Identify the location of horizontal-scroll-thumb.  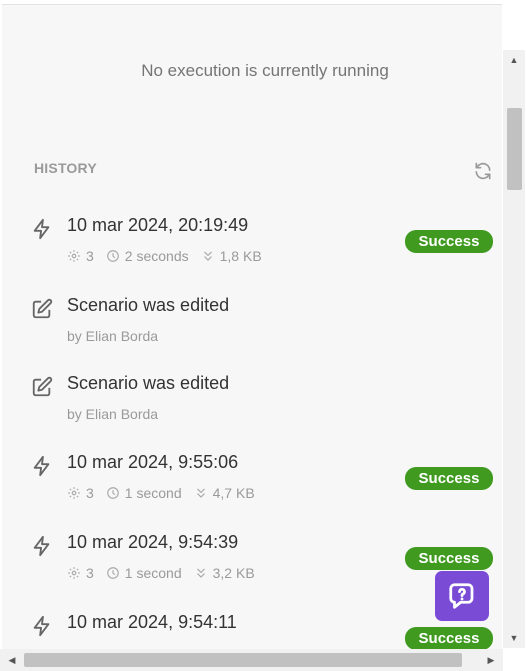
(243, 660).